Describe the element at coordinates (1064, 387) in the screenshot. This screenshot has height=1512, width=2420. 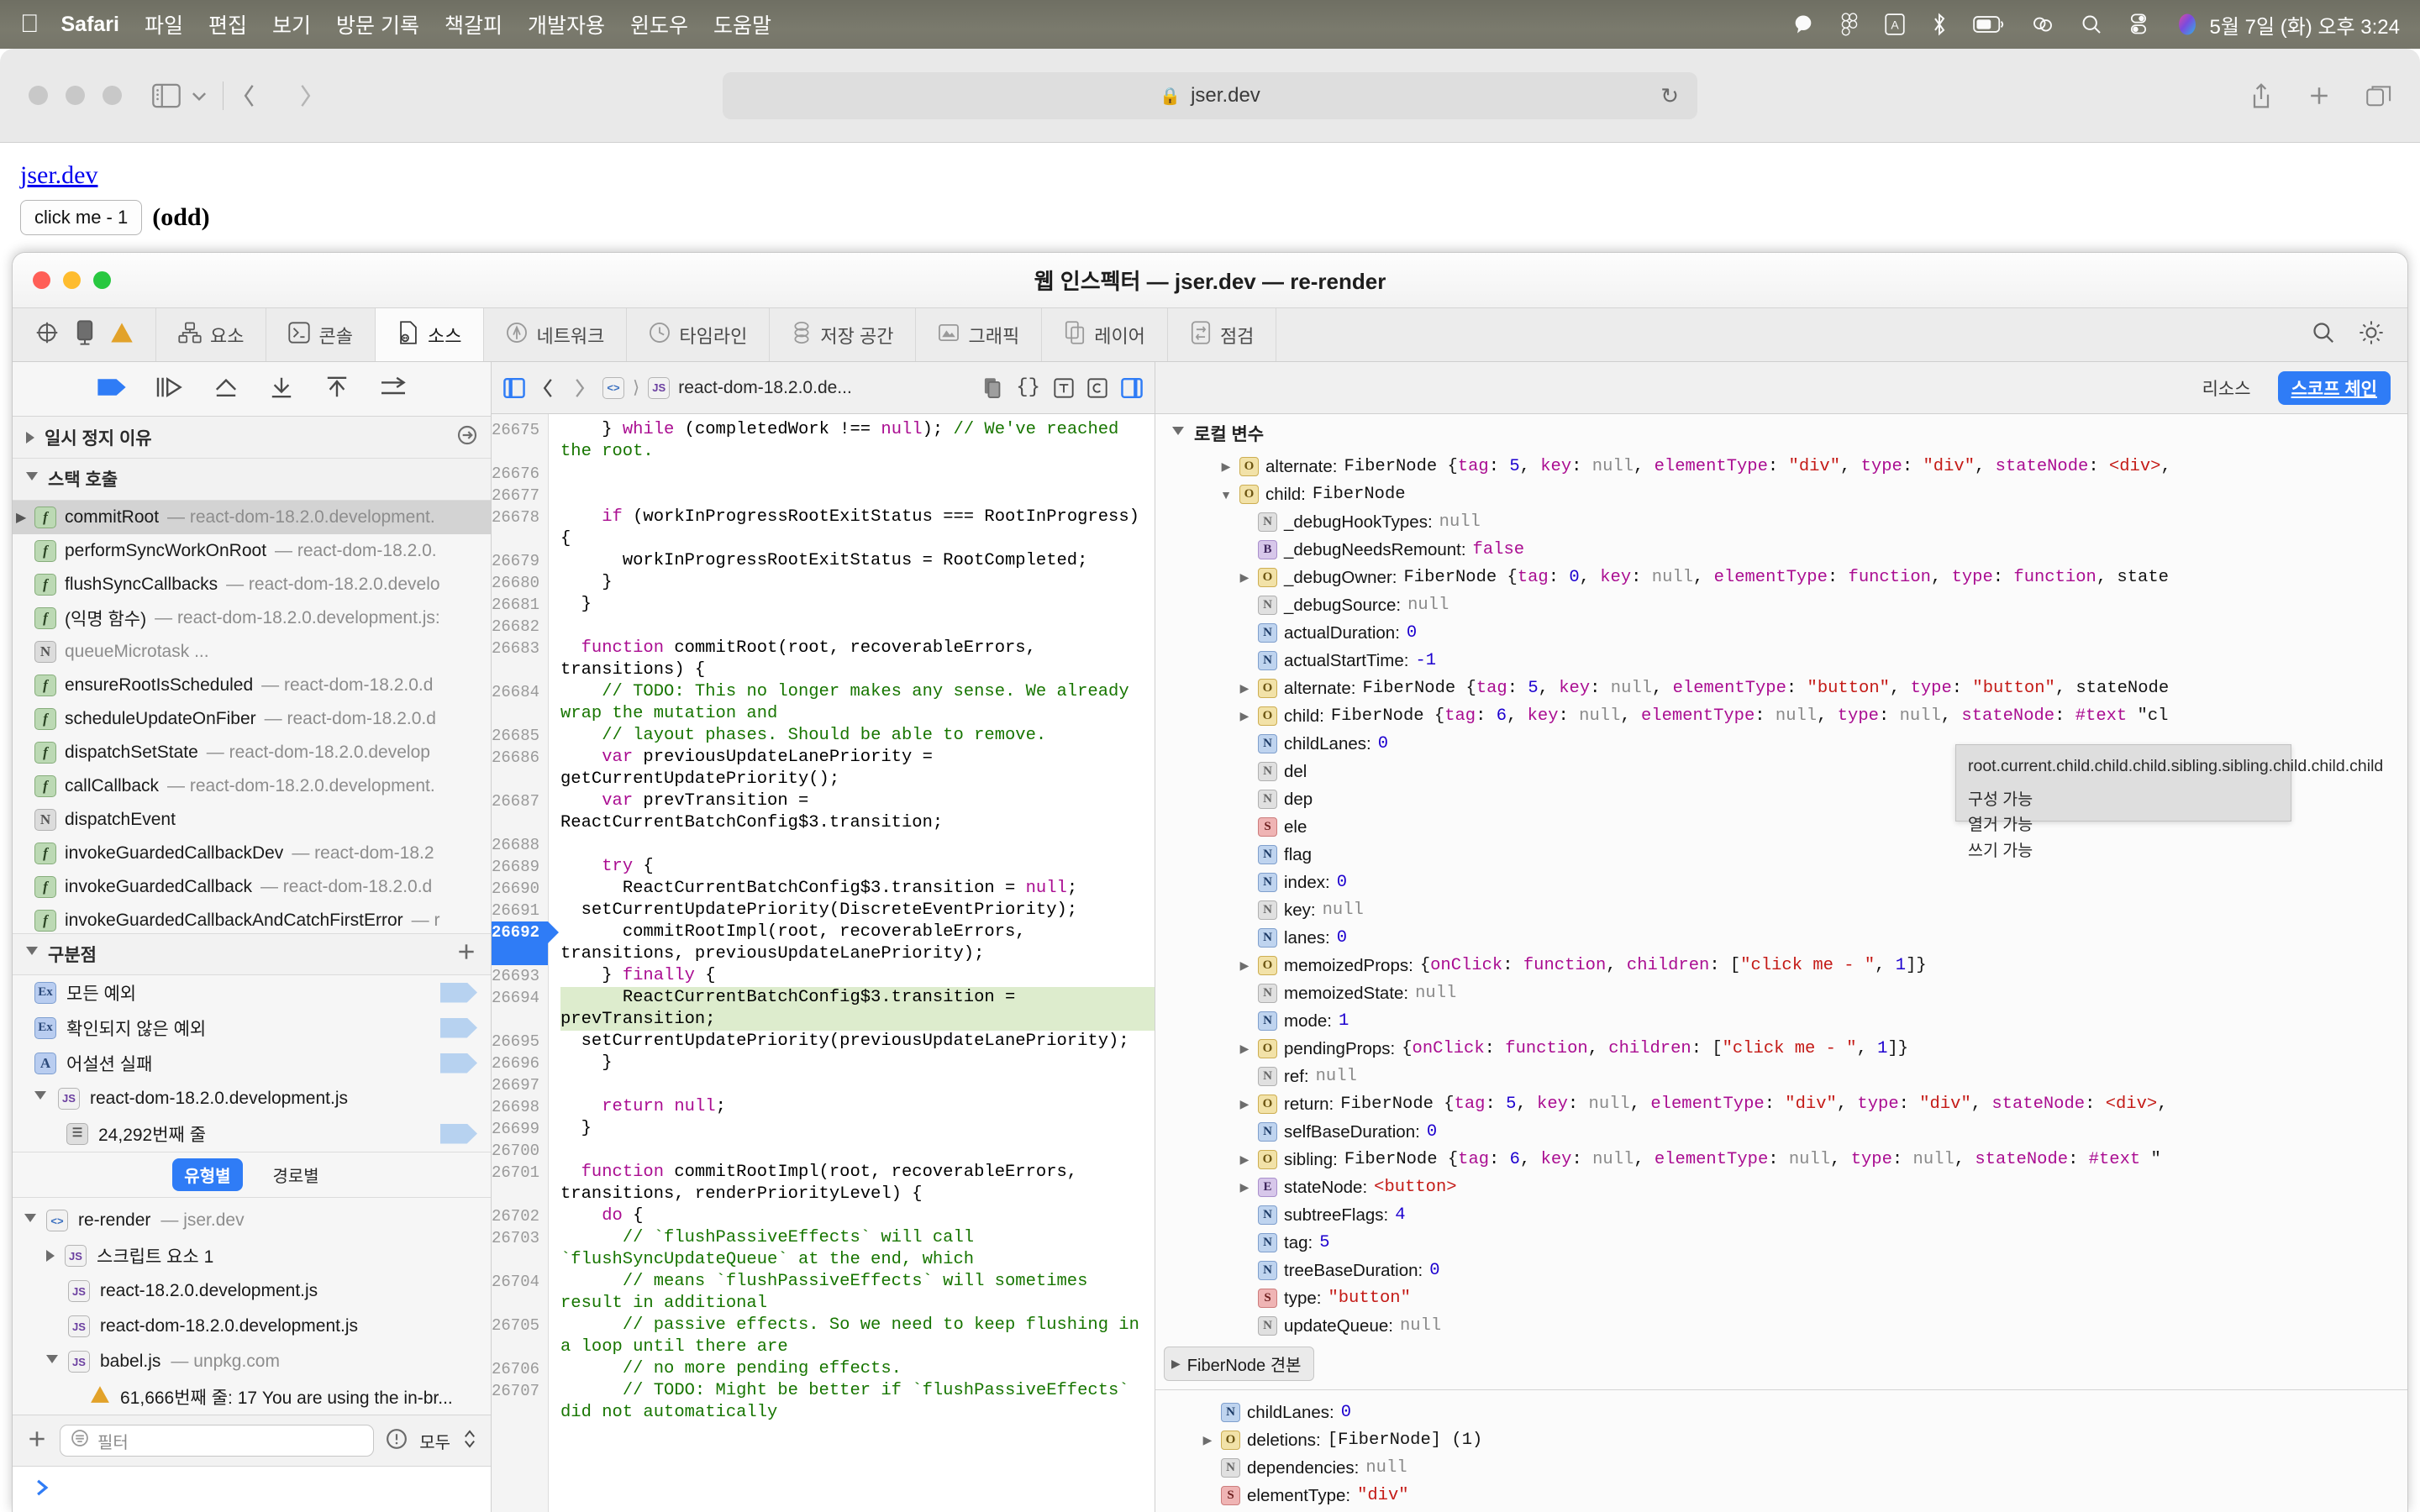
I see `show-type-icon` at that location.